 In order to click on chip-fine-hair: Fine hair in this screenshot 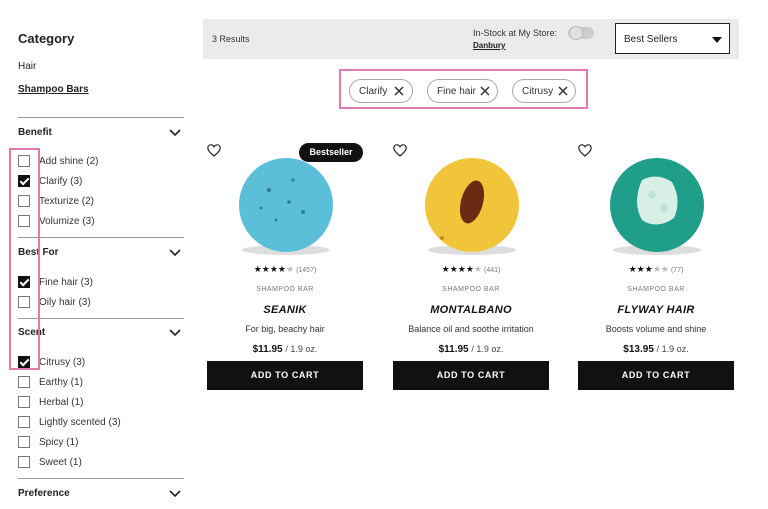, I will do `click(462, 91)`.